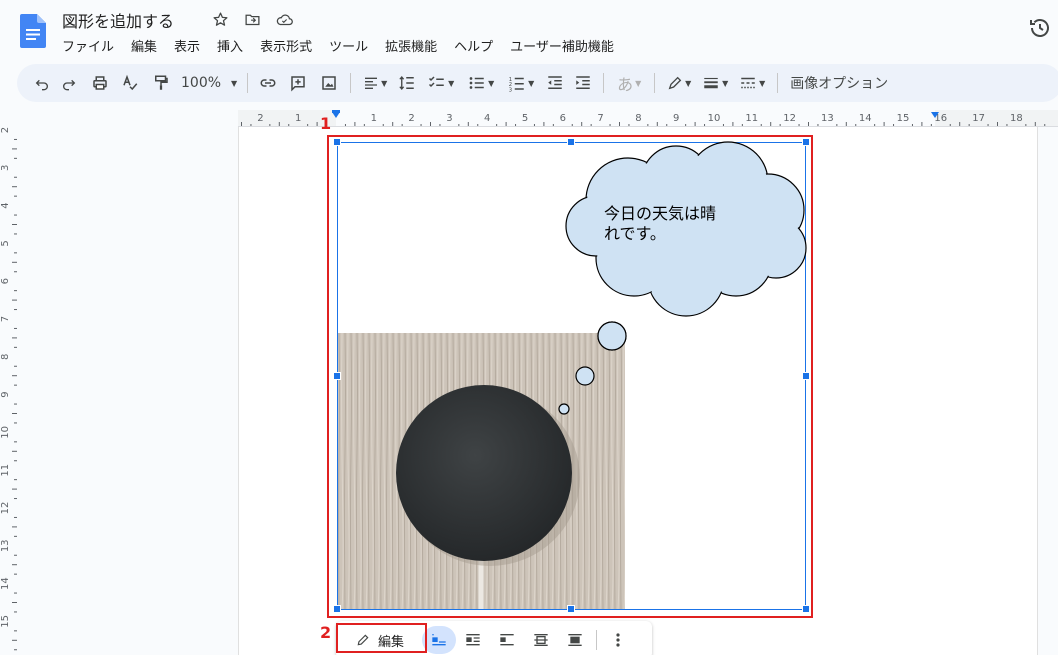  Describe the element at coordinates (329, 83) in the screenshot. I see `insert-image-icon` at that location.